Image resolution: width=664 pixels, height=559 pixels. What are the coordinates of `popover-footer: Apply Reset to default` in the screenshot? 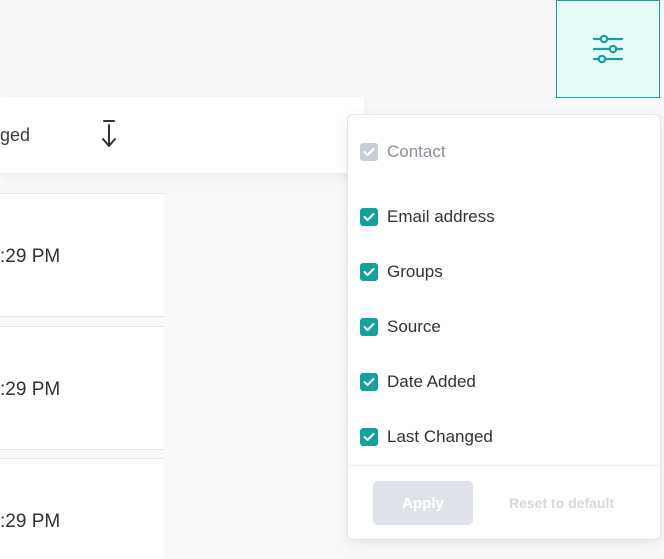 It's located at (504, 502).